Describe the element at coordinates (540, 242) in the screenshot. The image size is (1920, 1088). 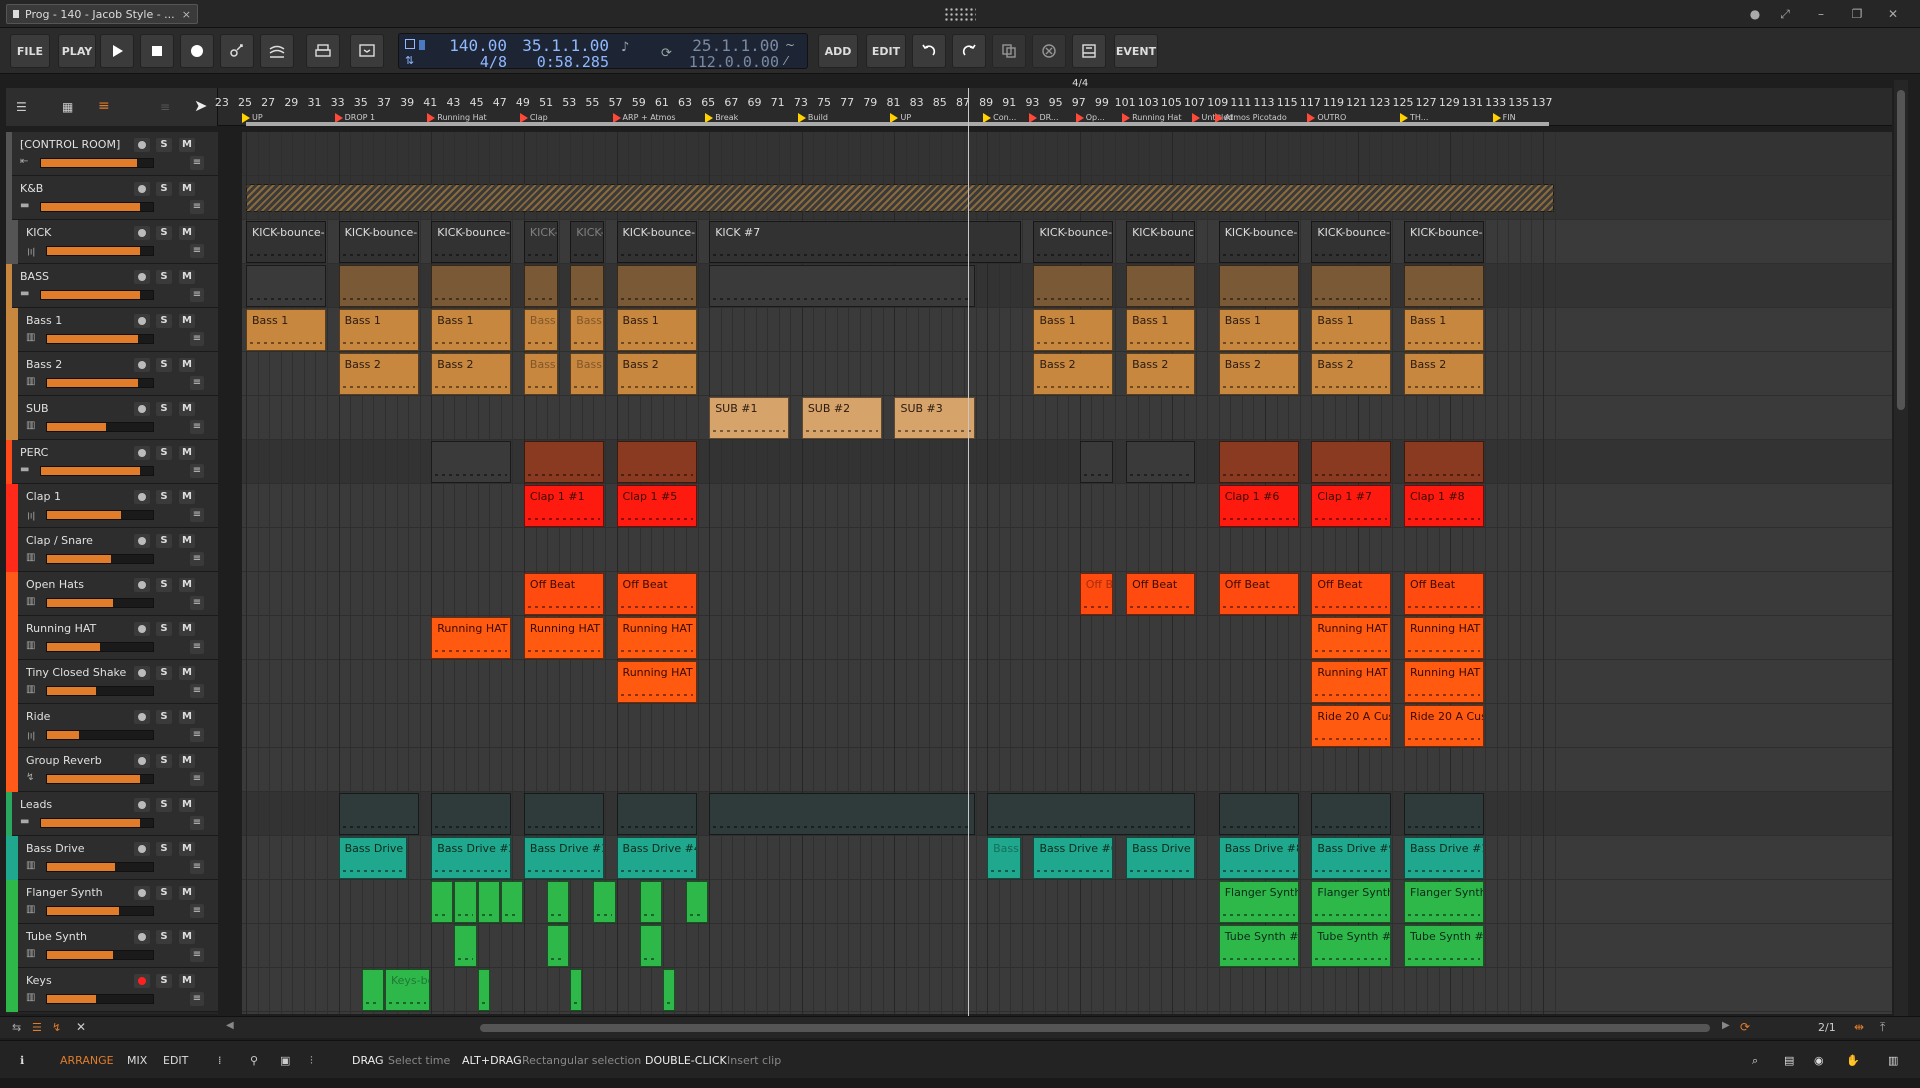
I see `clip: KICK-bou` at that location.